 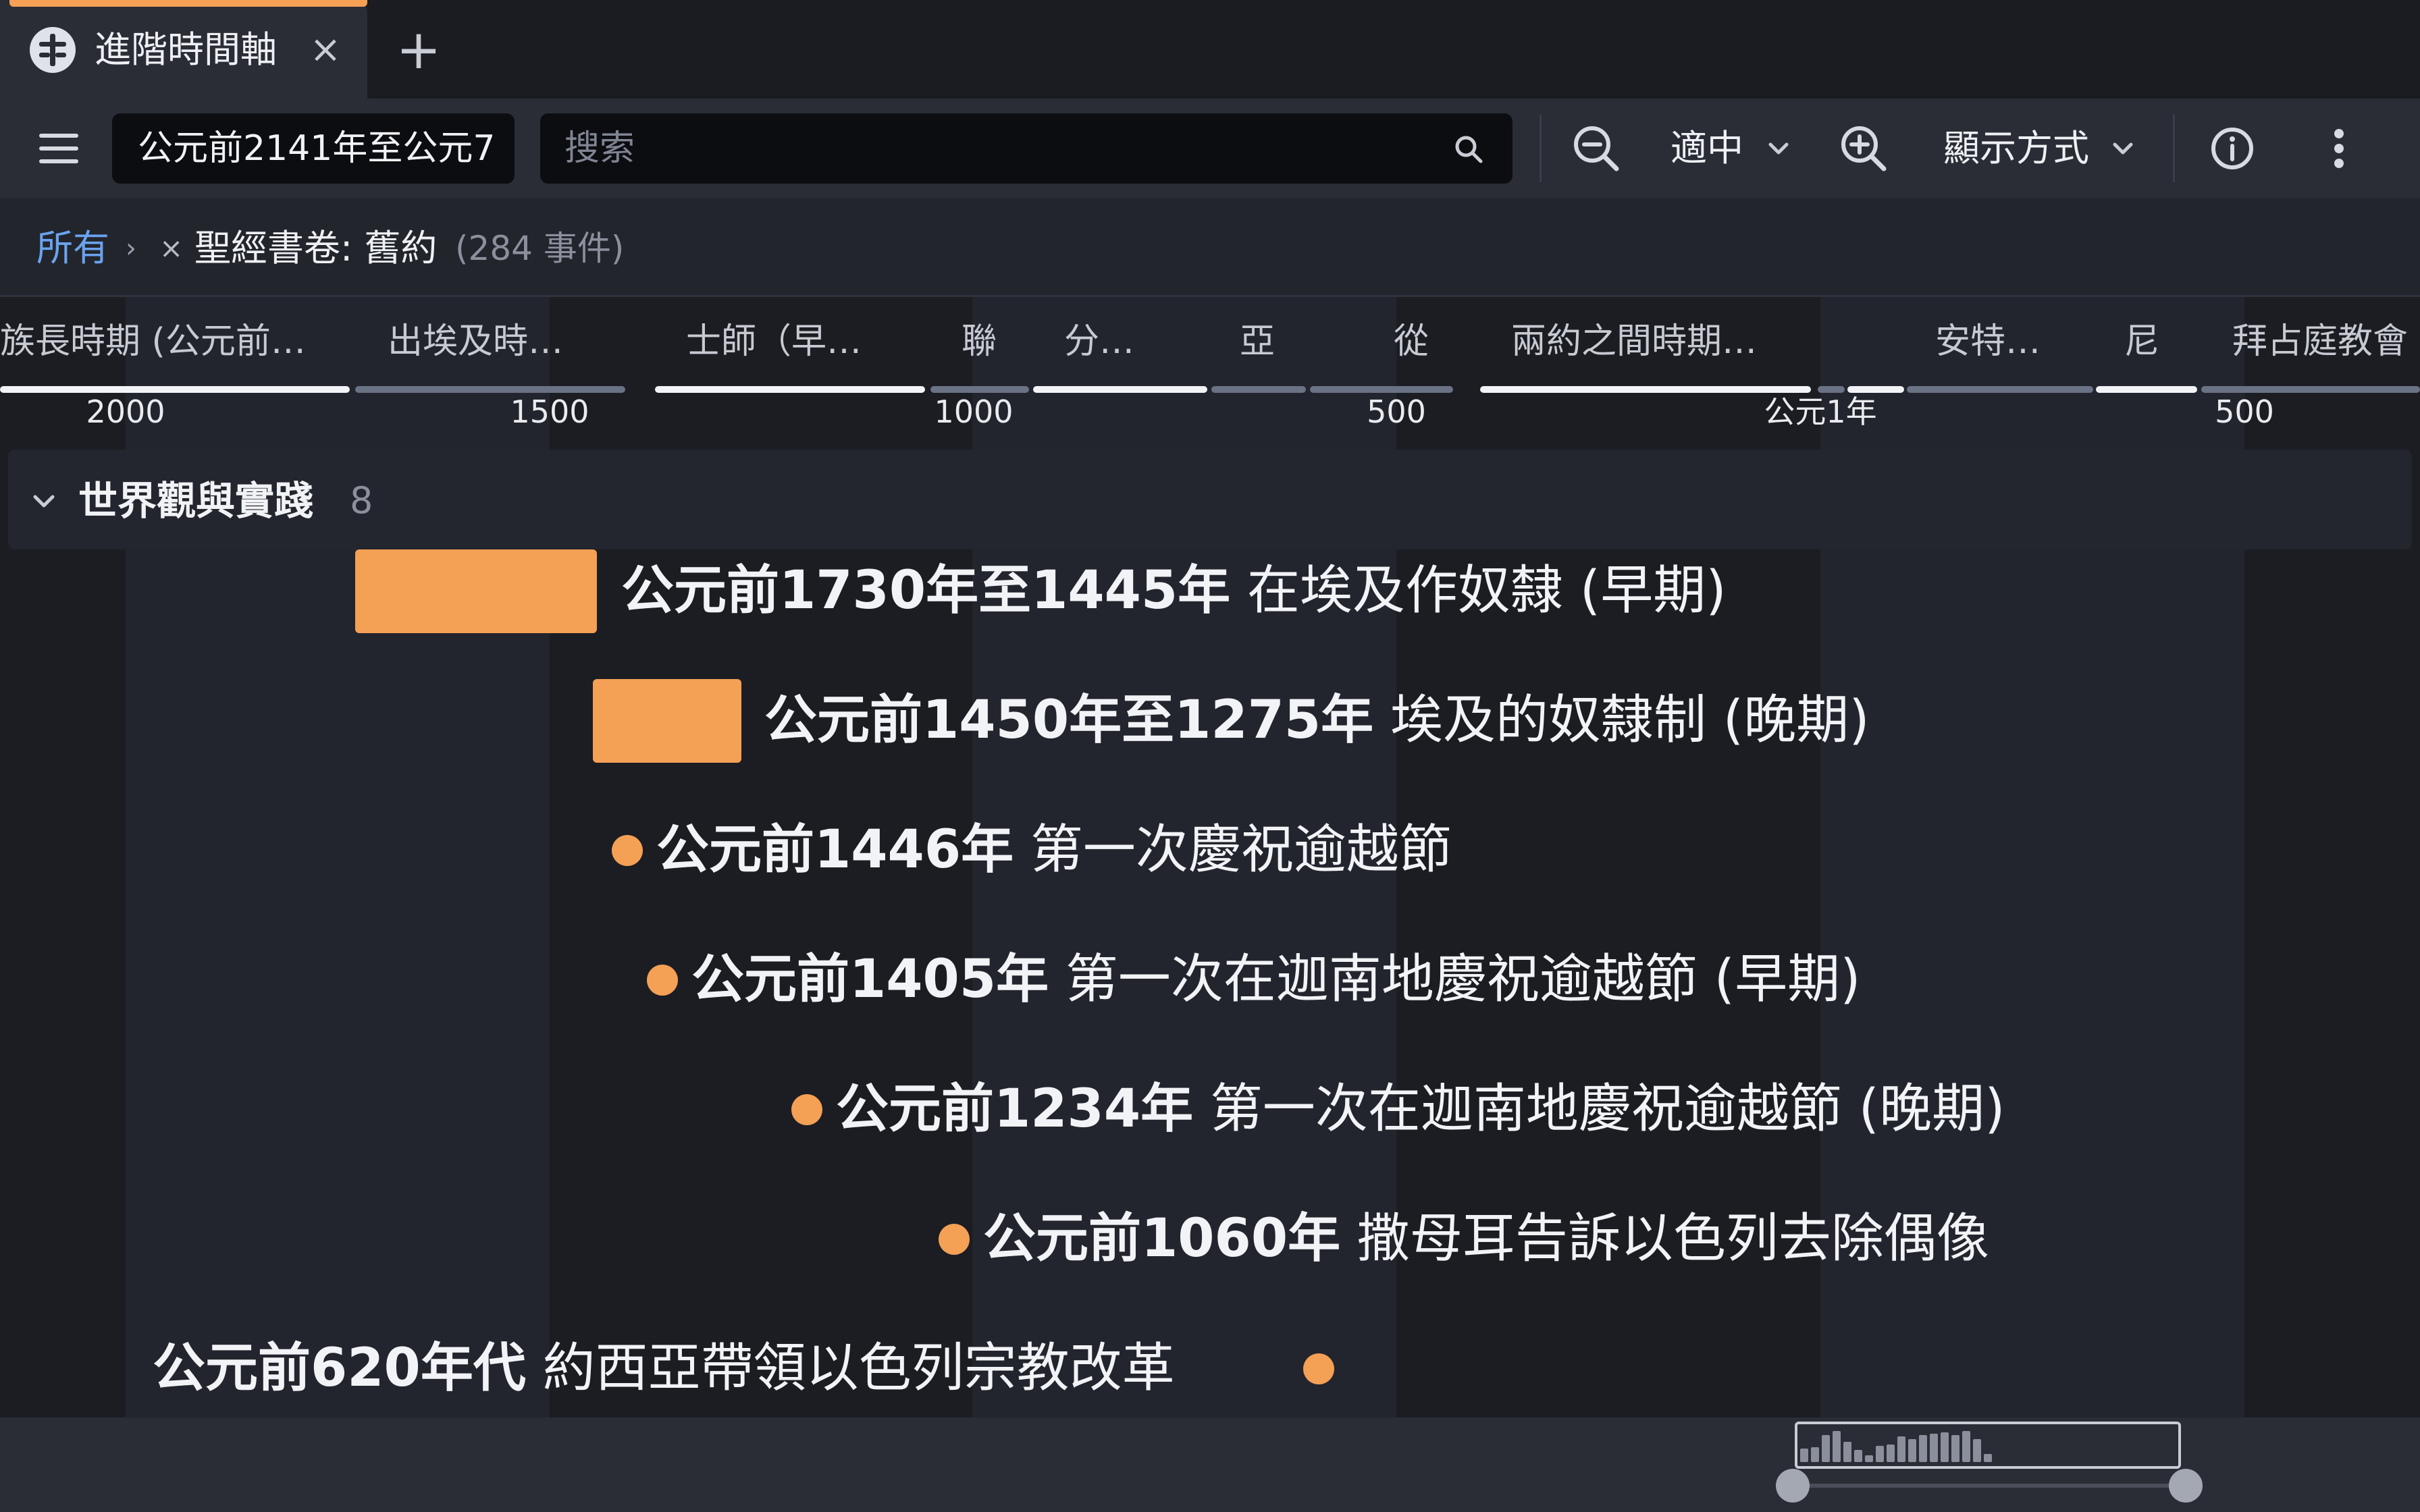 What do you see at coordinates (188, 3) in the screenshot?
I see `active-tab-indicator` at bounding box center [188, 3].